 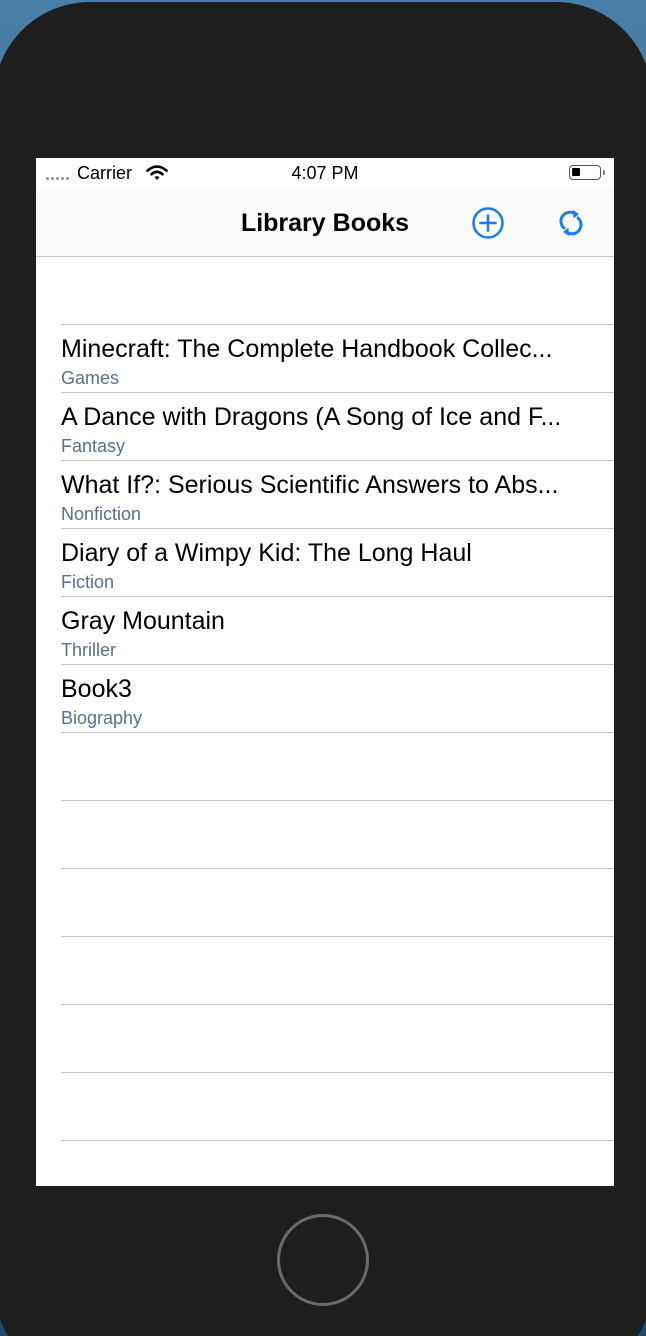 I want to click on book-title: Gray Mountain, so click(x=143, y=621).